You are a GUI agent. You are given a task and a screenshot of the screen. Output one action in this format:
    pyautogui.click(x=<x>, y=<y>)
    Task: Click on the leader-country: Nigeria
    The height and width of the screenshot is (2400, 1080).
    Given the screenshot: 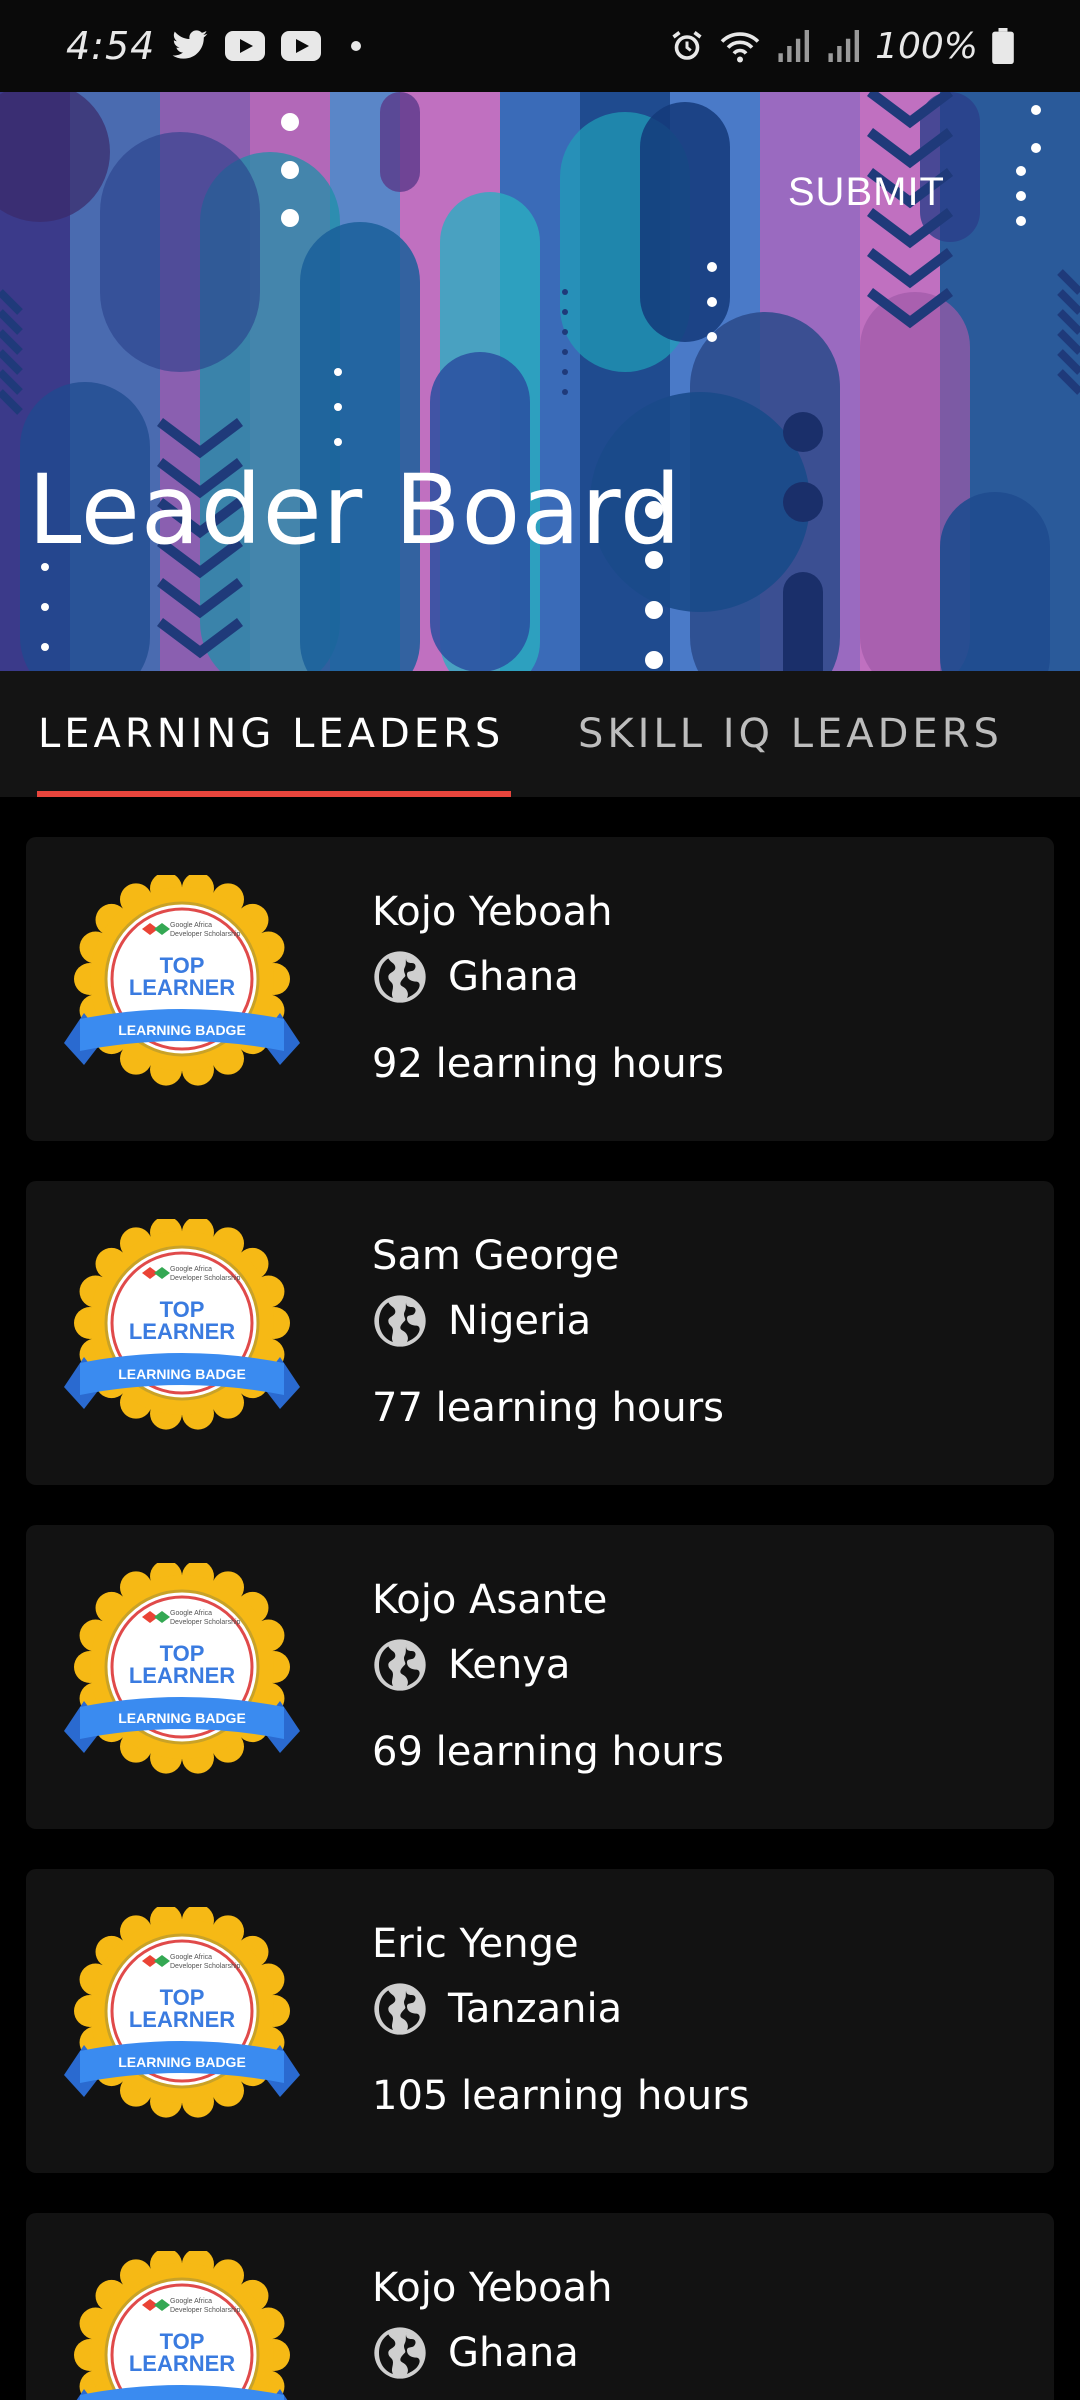 What is the action you would take?
    pyautogui.click(x=520, y=1321)
    